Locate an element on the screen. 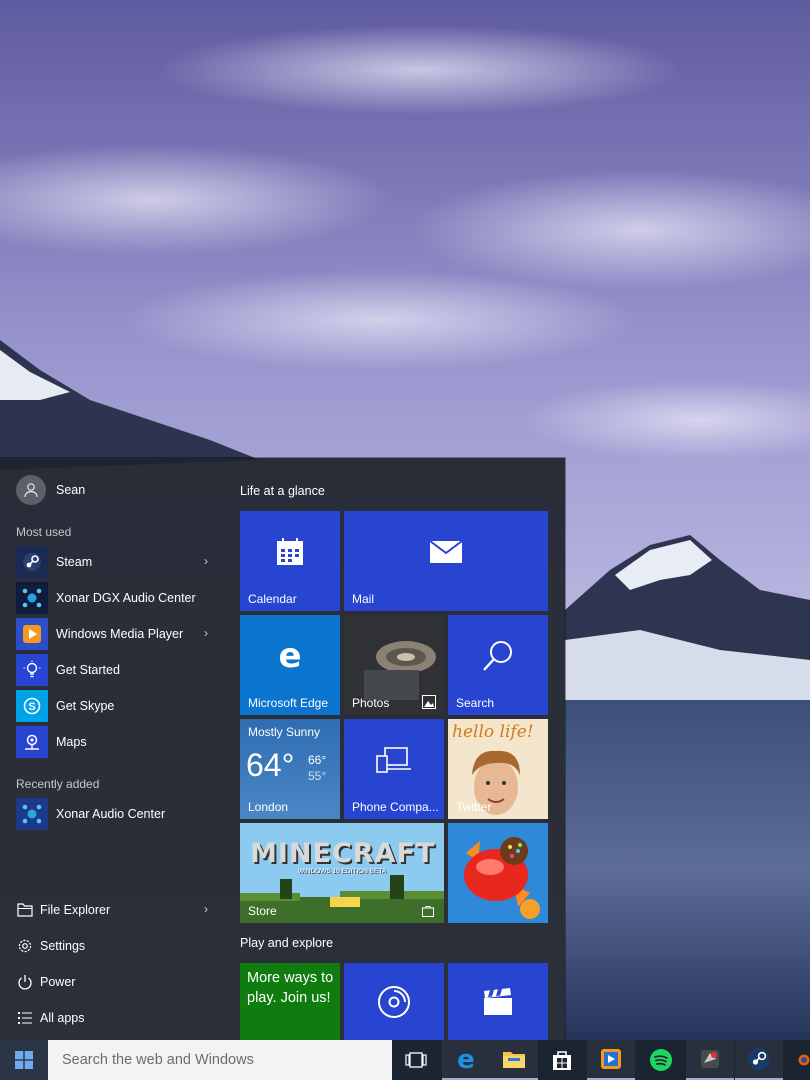  candy-crush-art is located at coordinates (498, 873).